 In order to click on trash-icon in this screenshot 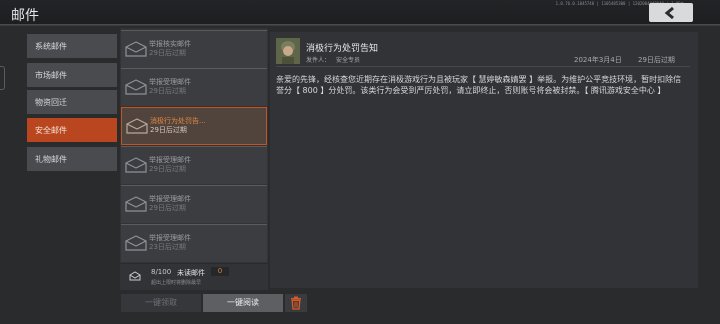, I will do `click(296, 303)`.